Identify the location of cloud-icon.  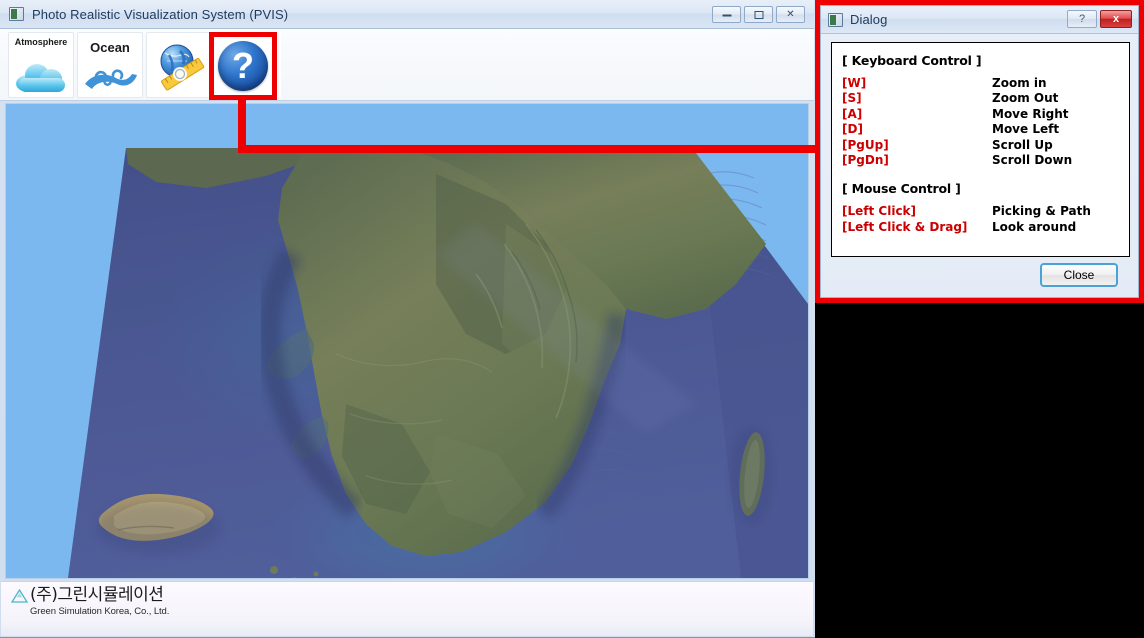
(42, 77).